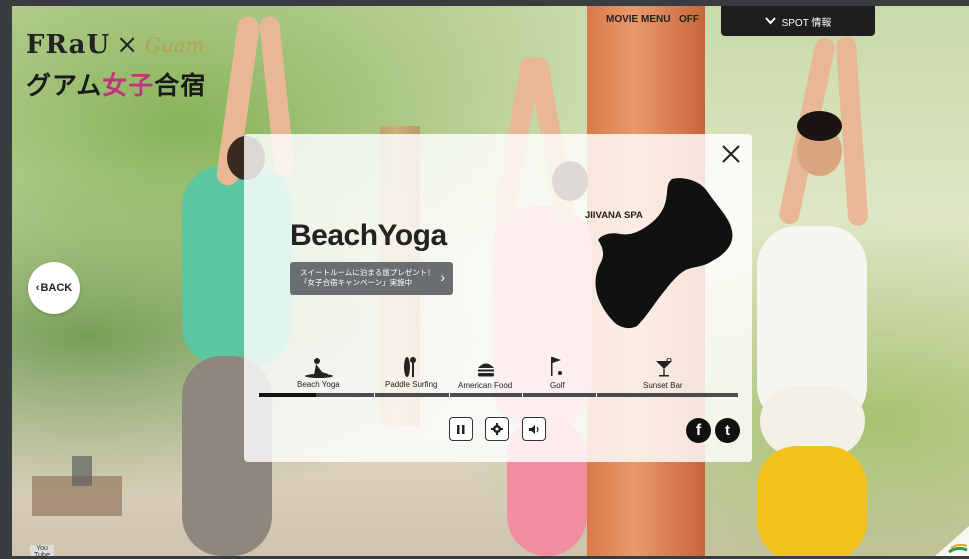 This screenshot has width=969, height=559. I want to click on spot-name: JIIVANA SPA, so click(614, 215).